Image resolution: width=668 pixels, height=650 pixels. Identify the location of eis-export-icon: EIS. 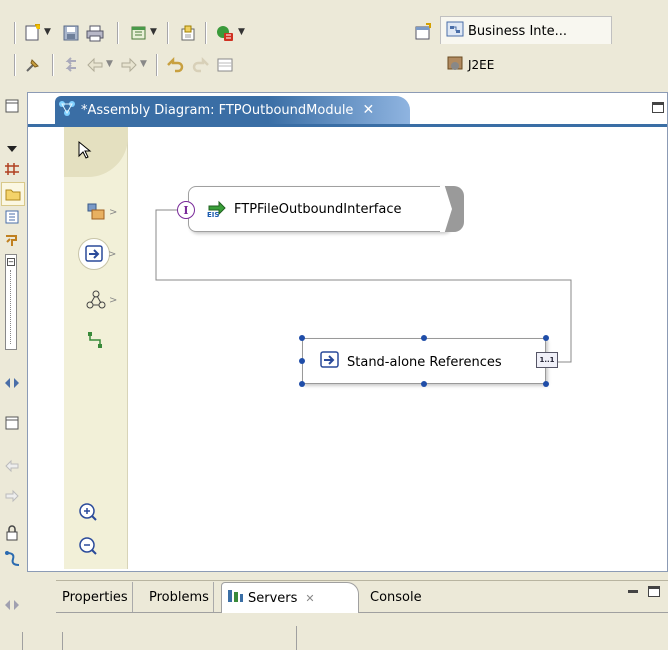
(217, 209).